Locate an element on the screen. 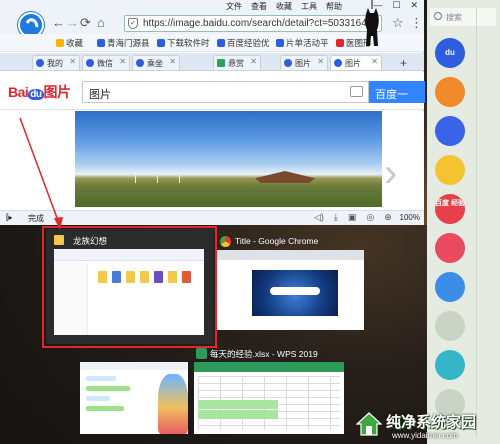 The width and height of the screenshot is (500, 444). task-thumbnail-wps is located at coordinates (269, 398).